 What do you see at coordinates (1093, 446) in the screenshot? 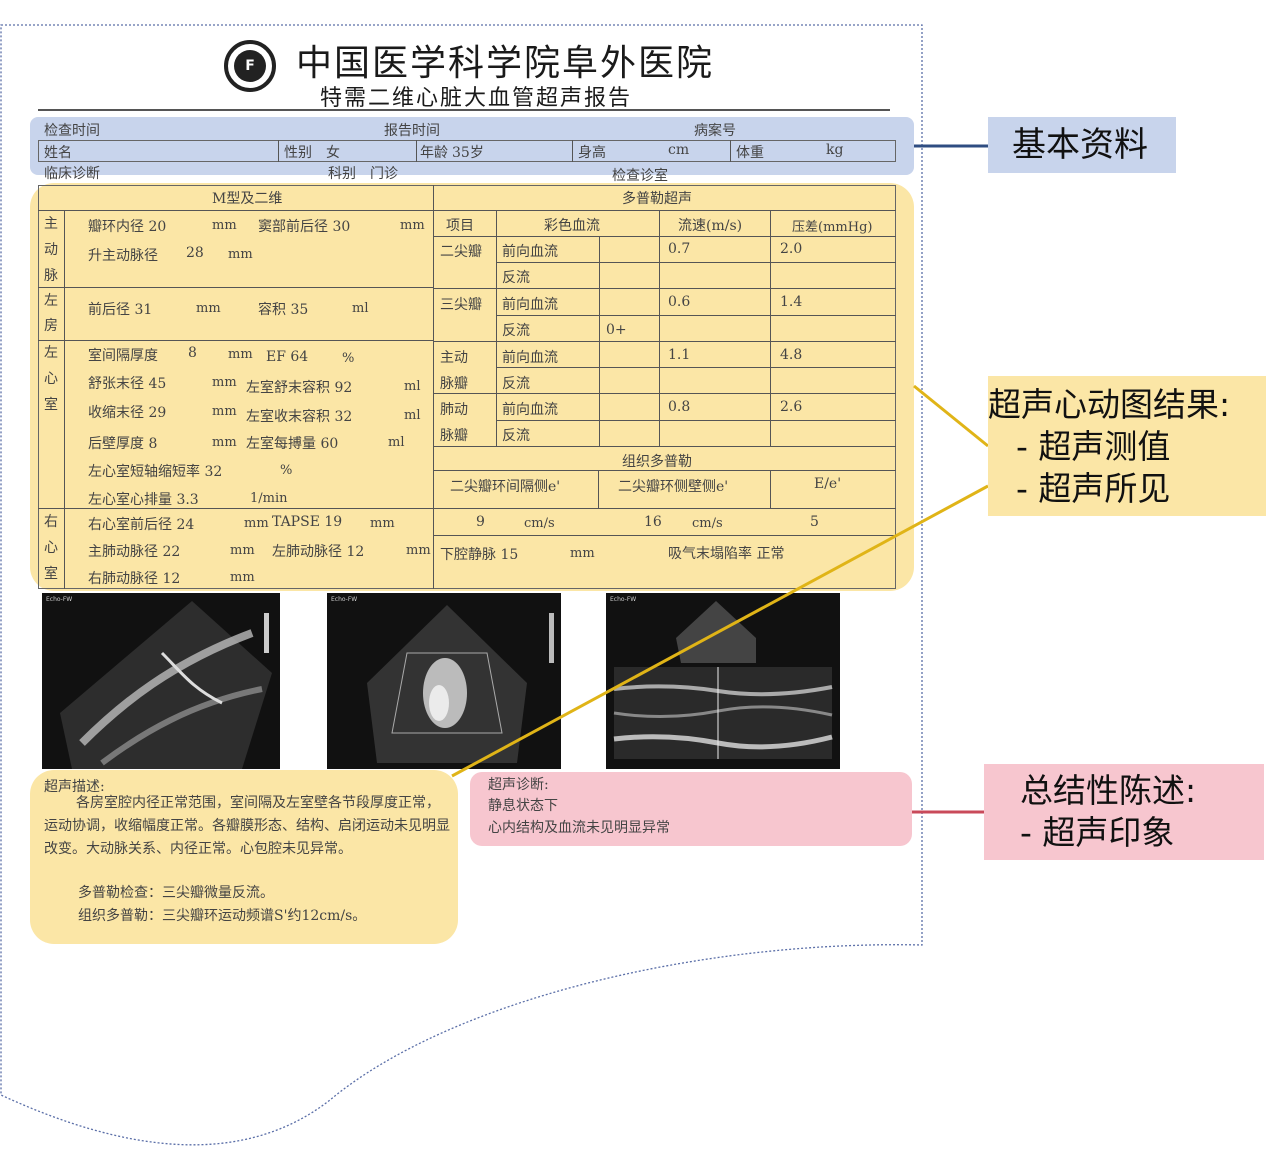
I see `callout-echo-bullet-1: - 超声测值` at bounding box center [1093, 446].